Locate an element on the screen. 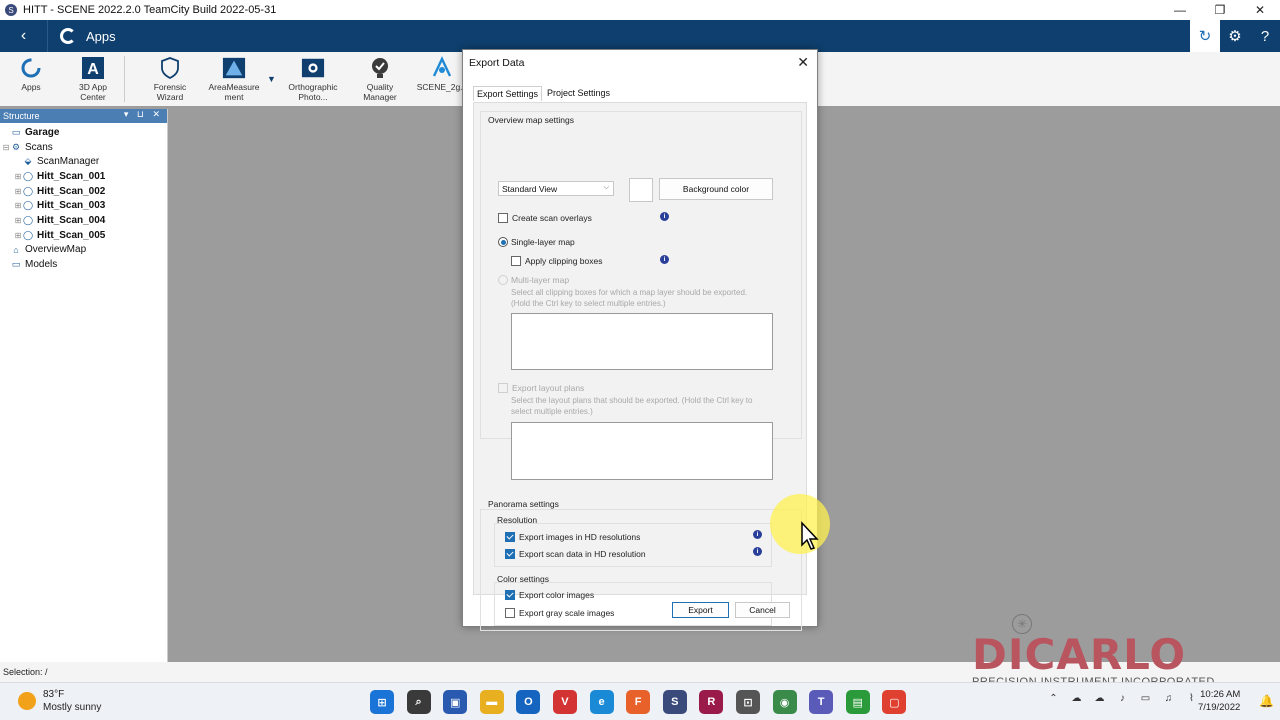 This screenshot has width=1280, height=720. cloud-outline-icon: ☁ is located at coordinates (1099, 698).